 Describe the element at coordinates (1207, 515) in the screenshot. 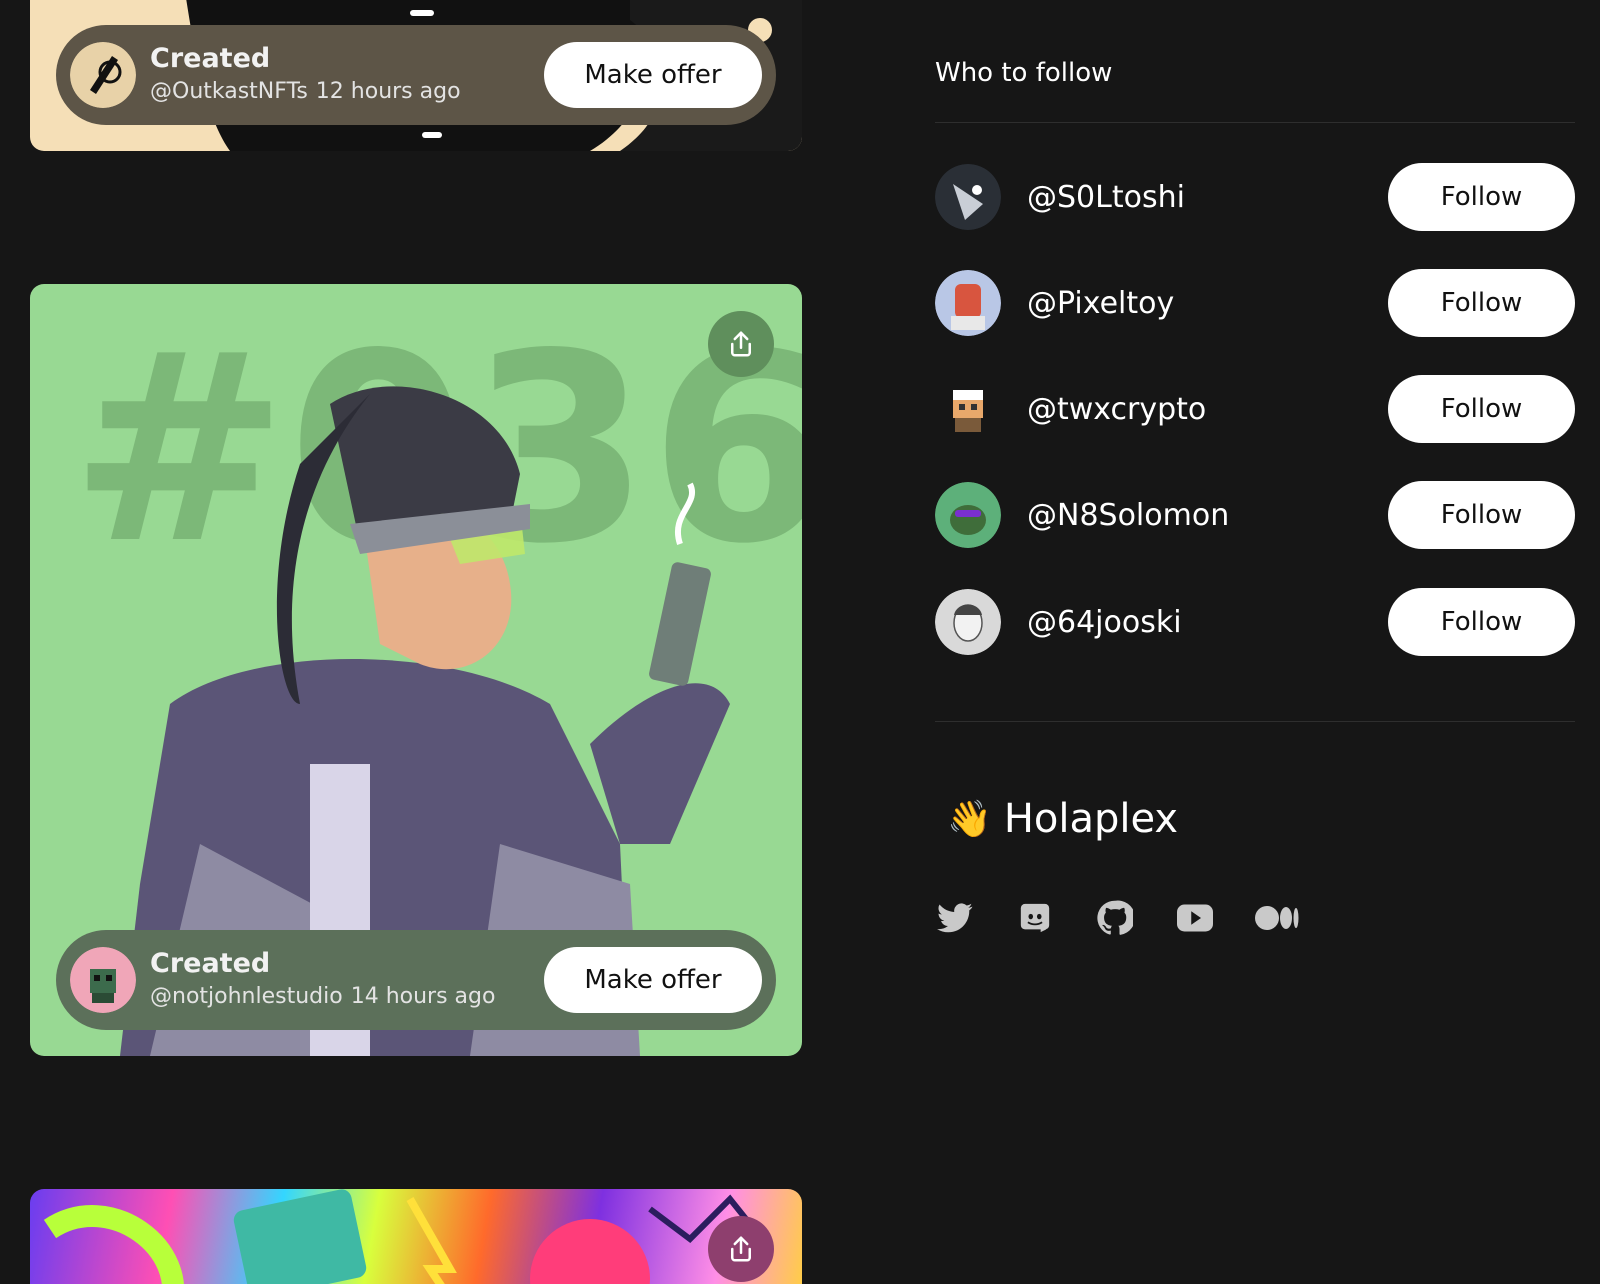

I see `user-handle: @N8Solomon` at that location.